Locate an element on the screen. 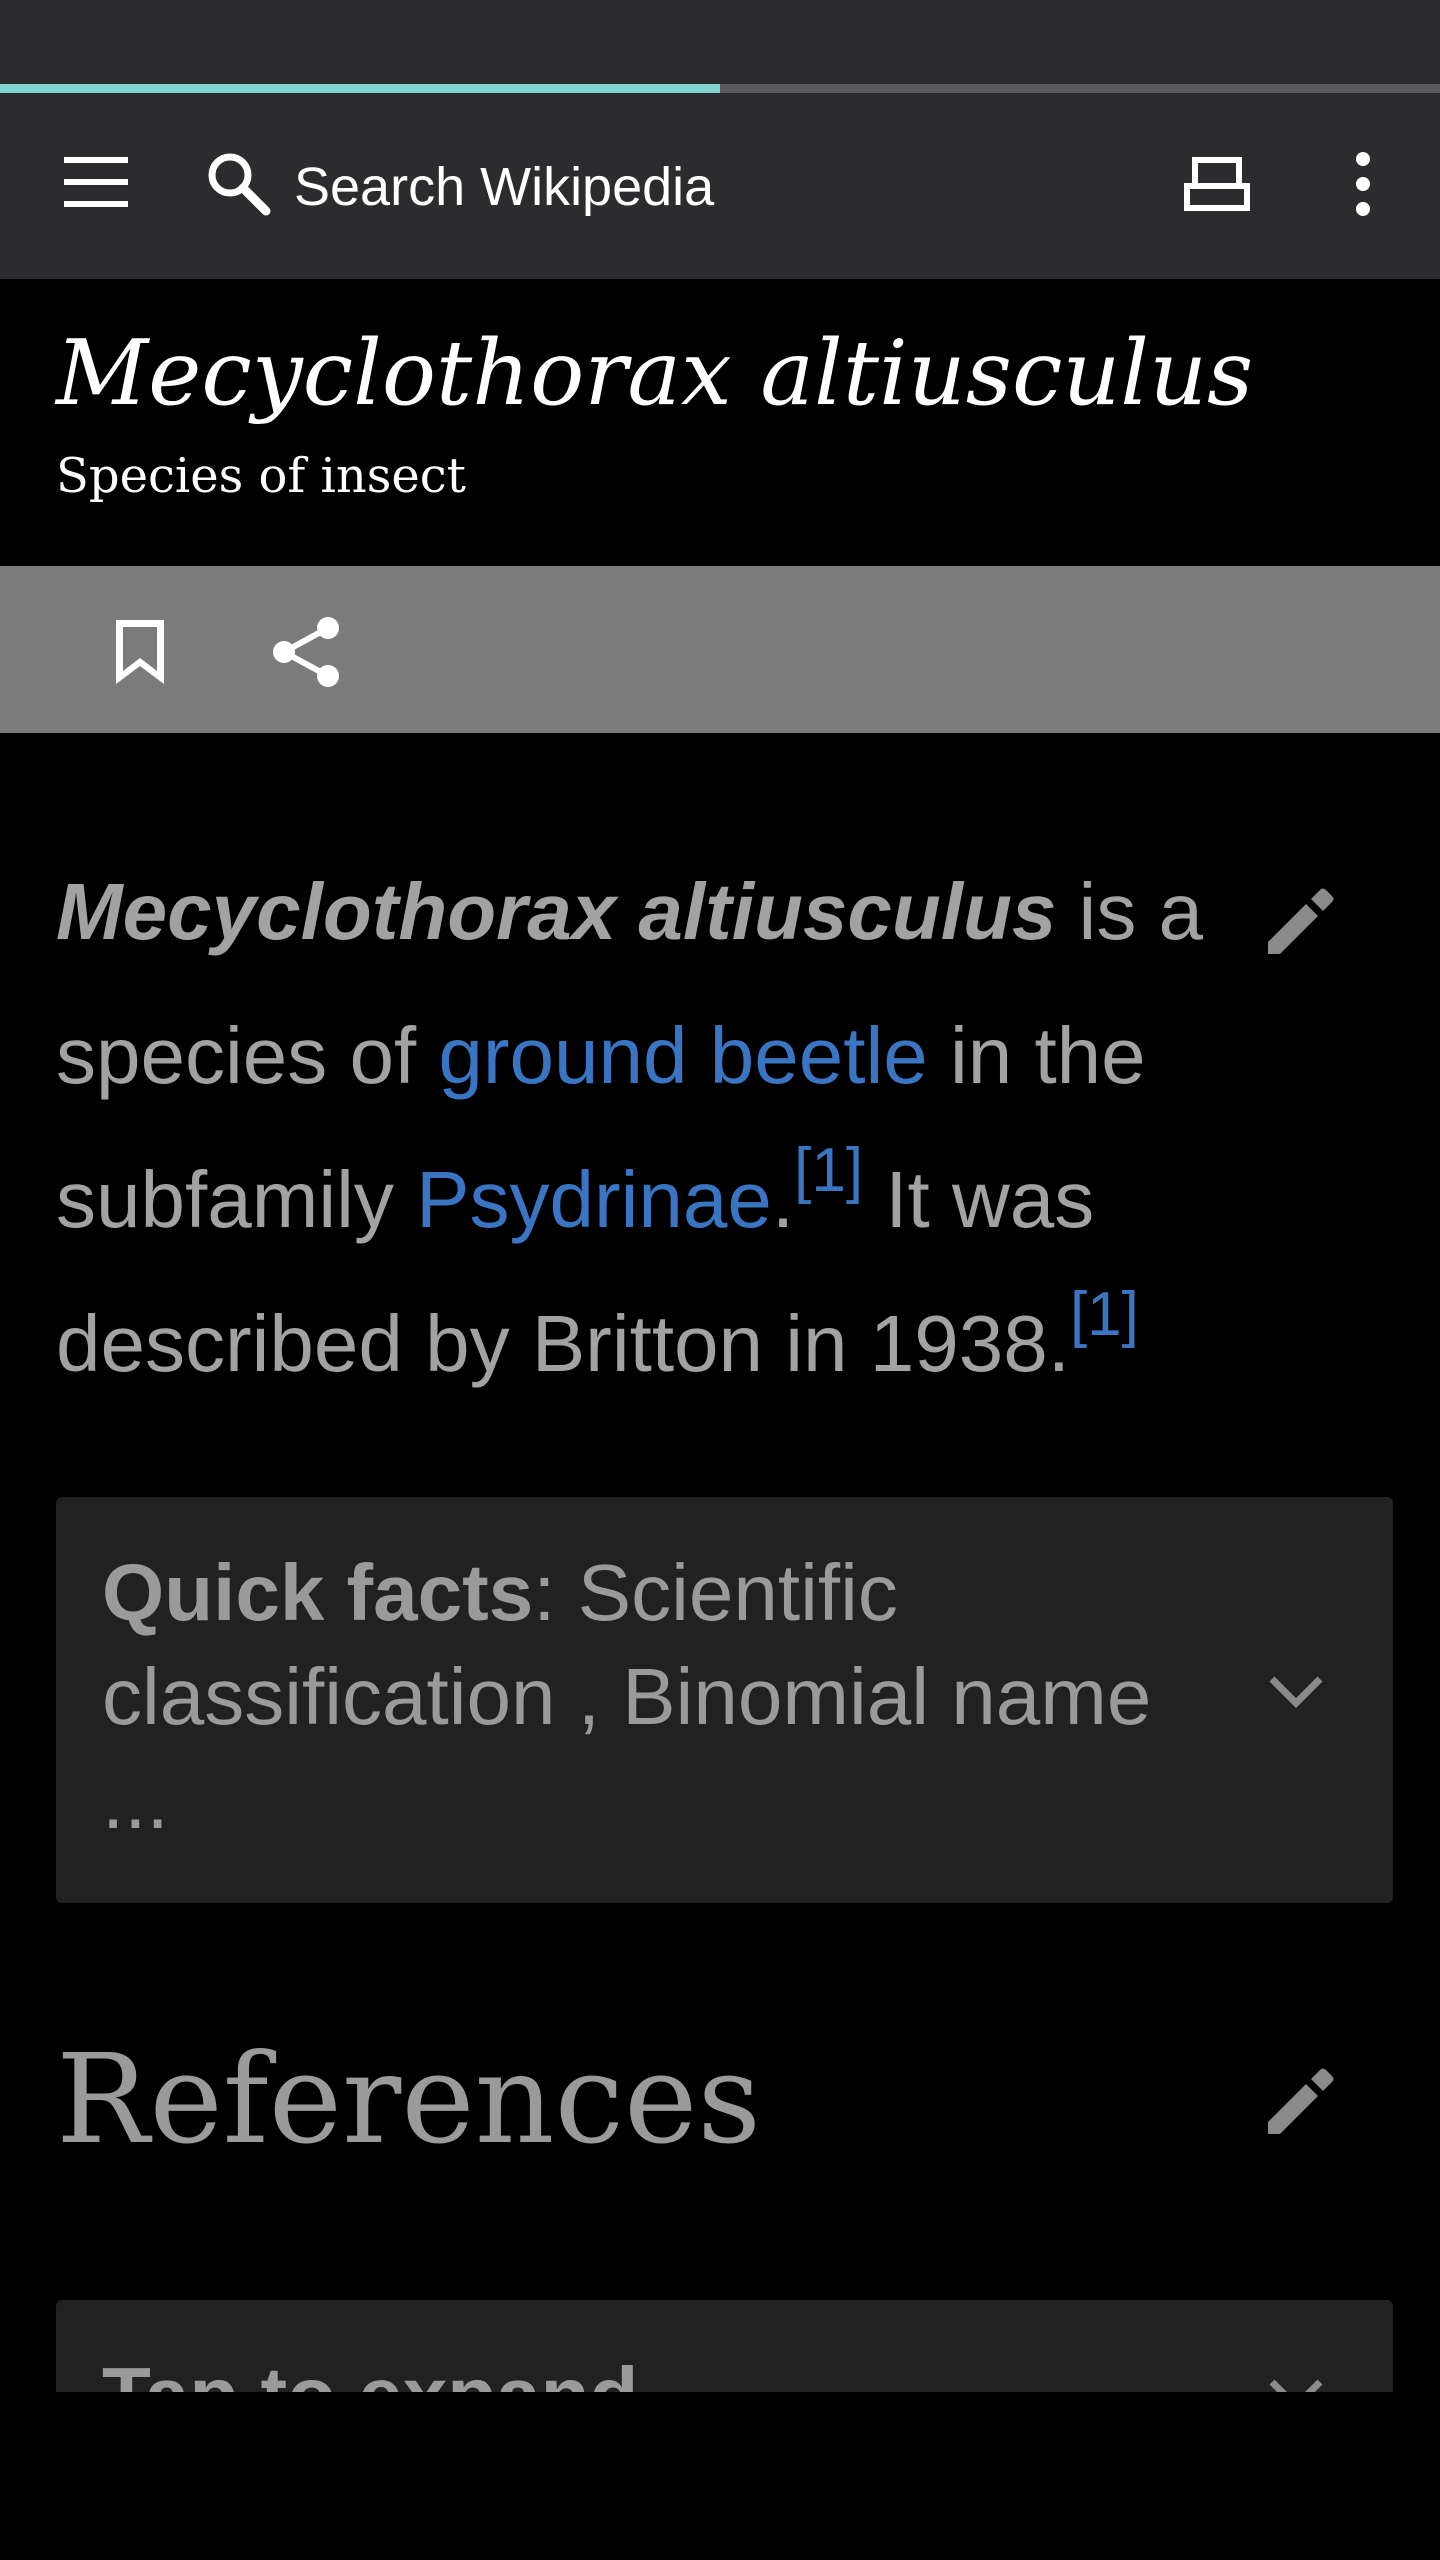 The height and width of the screenshot is (2560, 1440). bottom-navigation-area is located at coordinates (720, 2476).